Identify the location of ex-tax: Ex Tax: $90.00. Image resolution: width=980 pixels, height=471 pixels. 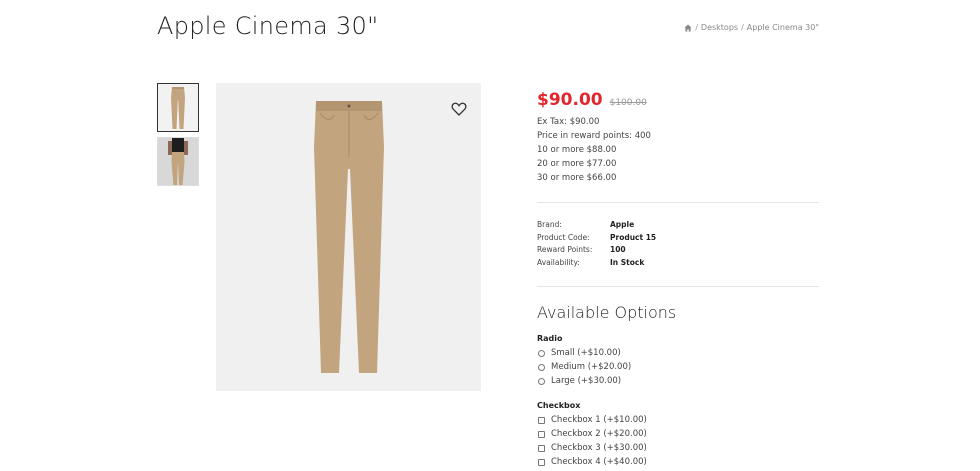
(568, 122).